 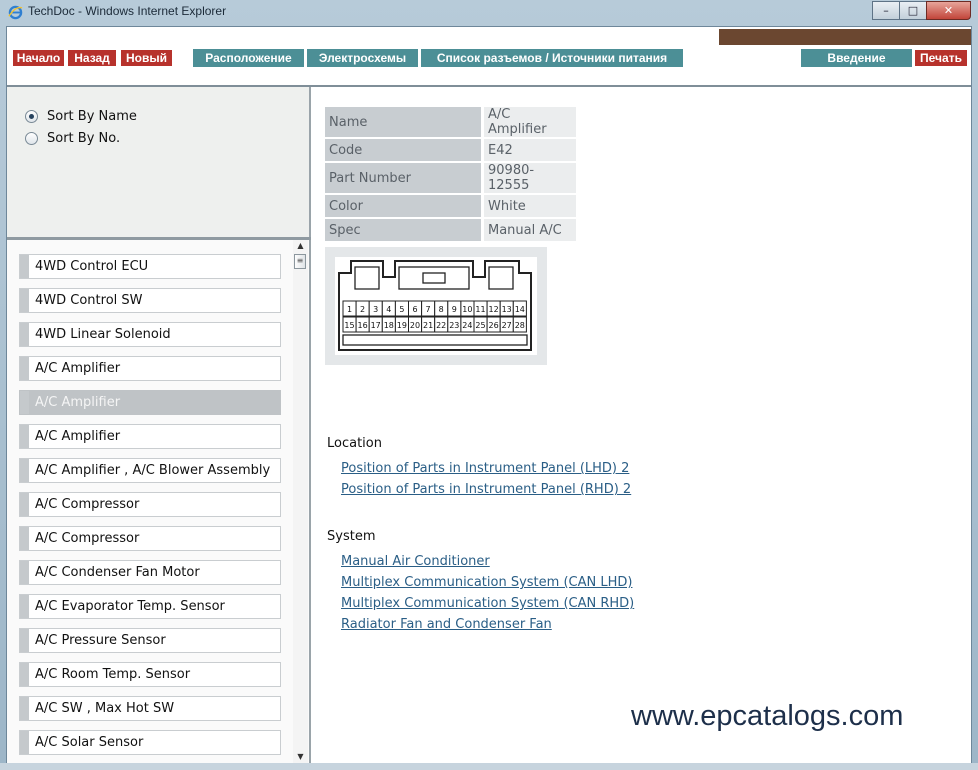 What do you see at coordinates (354, 443) in the screenshot?
I see `location-heading: Location` at bounding box center [354, 443].